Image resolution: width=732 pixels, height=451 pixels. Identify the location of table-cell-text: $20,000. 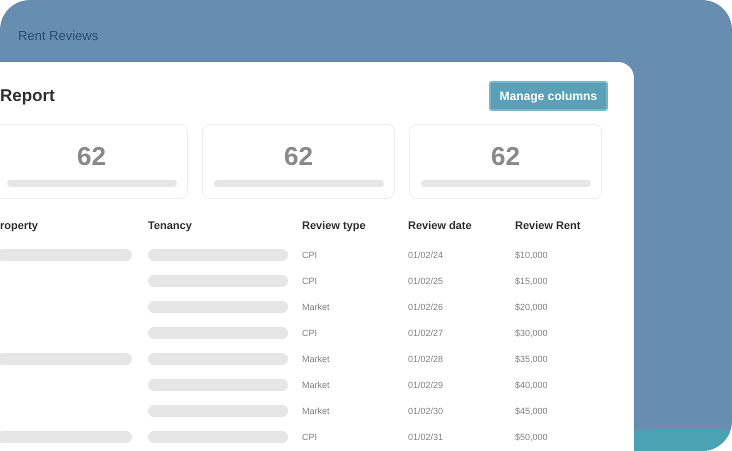
(532, 307).